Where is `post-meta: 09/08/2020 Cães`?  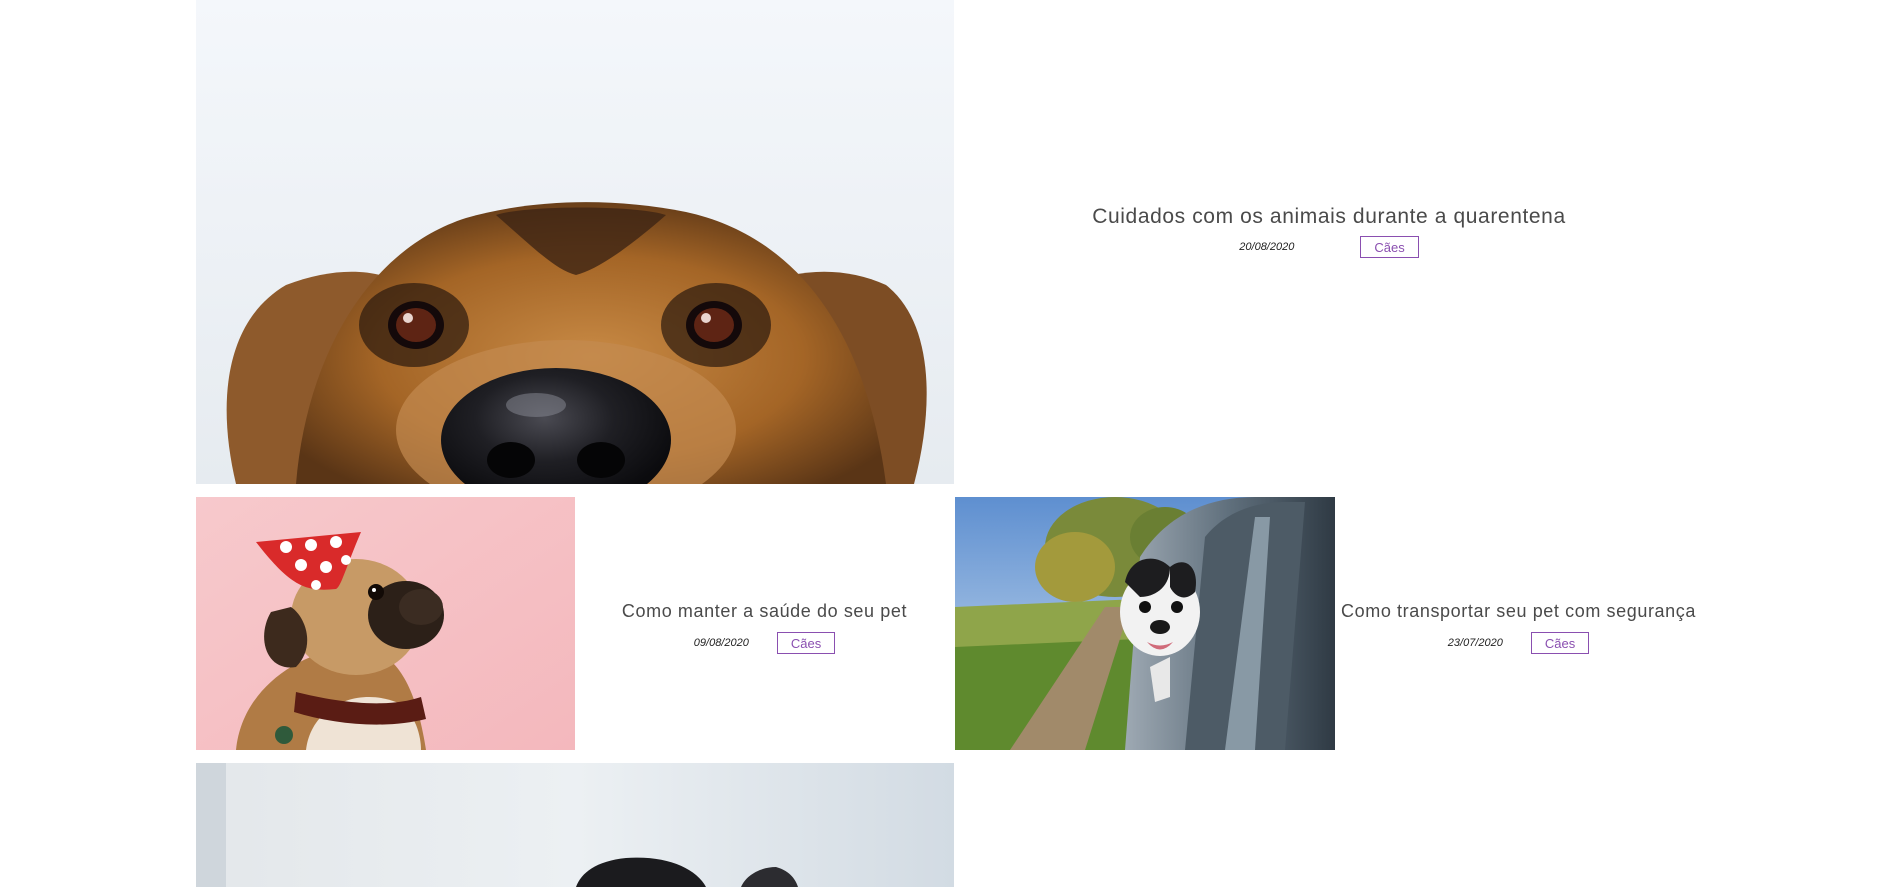
post-meta: 09/08/2020 Cães is located at coordinates (764, 643).